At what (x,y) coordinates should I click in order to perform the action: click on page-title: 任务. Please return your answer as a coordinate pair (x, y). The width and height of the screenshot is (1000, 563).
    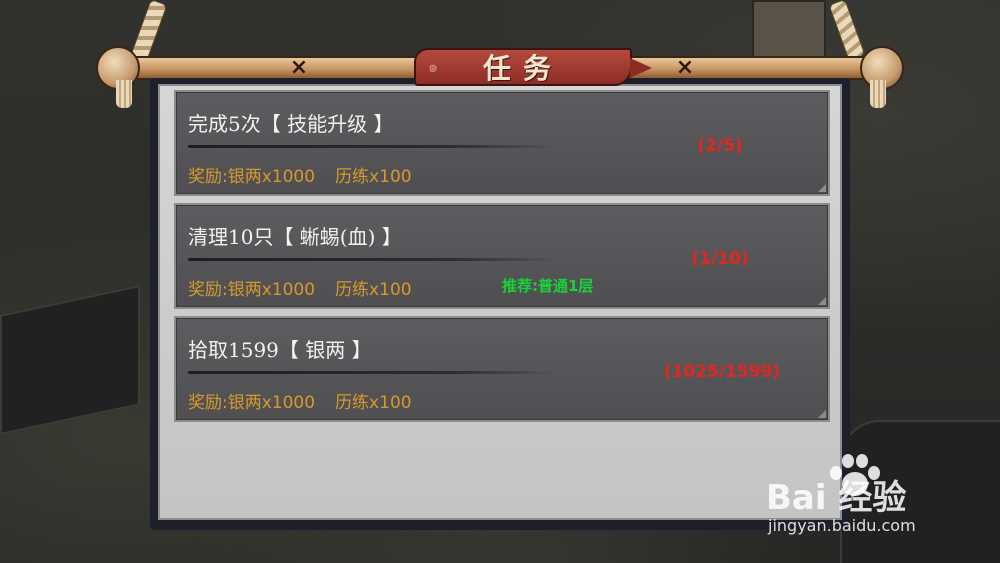
    Looking at the image, I should click on (522, 68).